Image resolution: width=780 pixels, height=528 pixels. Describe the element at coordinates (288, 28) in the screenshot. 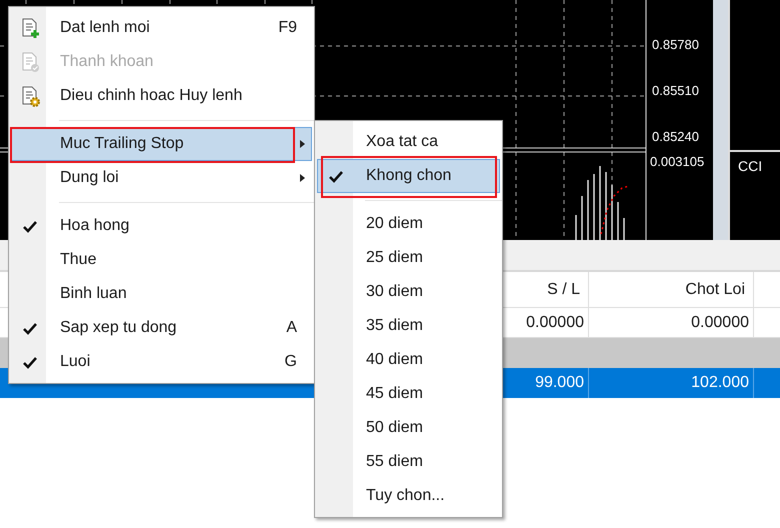

I see `shortcut-text: F9` at that location.